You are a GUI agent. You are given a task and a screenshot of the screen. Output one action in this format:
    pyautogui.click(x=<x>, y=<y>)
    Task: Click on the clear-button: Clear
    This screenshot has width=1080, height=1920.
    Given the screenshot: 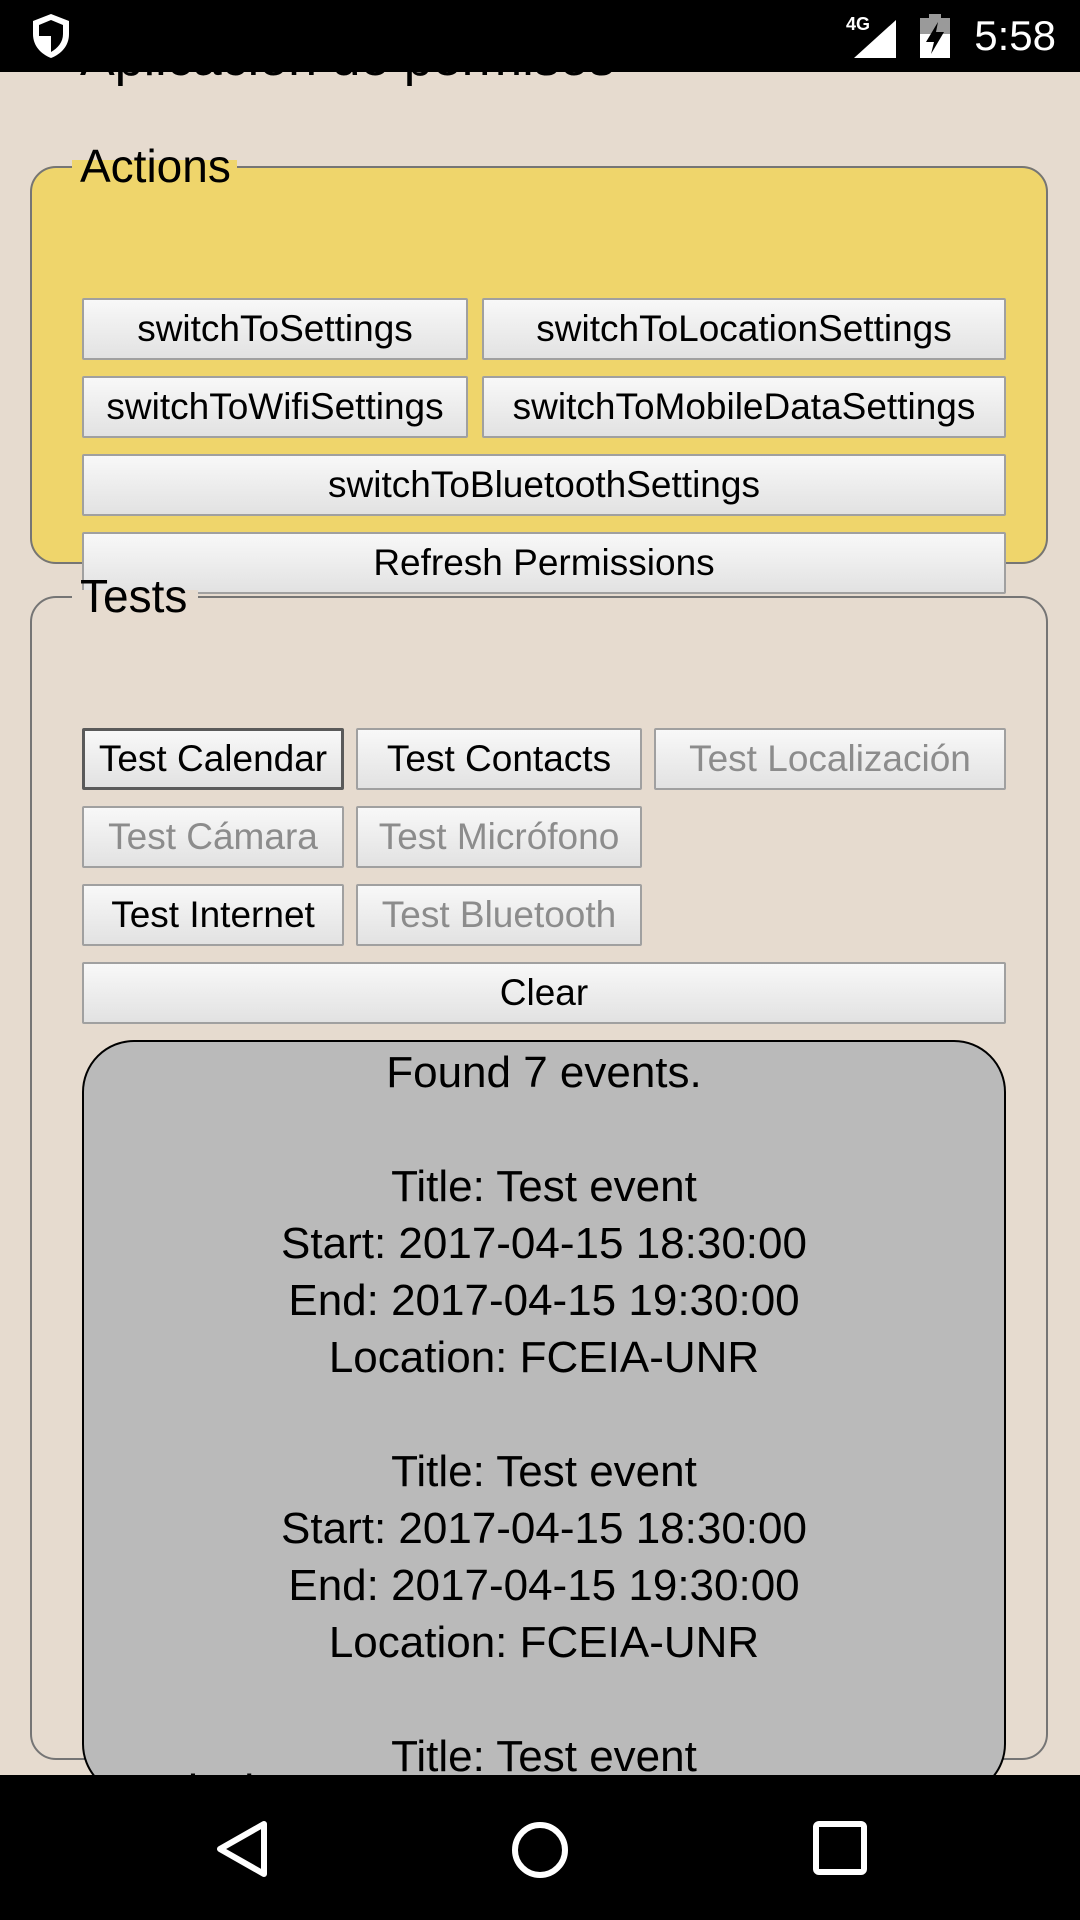 What is the action you would take?
    pyautogui.click(x=544, y=993)
    